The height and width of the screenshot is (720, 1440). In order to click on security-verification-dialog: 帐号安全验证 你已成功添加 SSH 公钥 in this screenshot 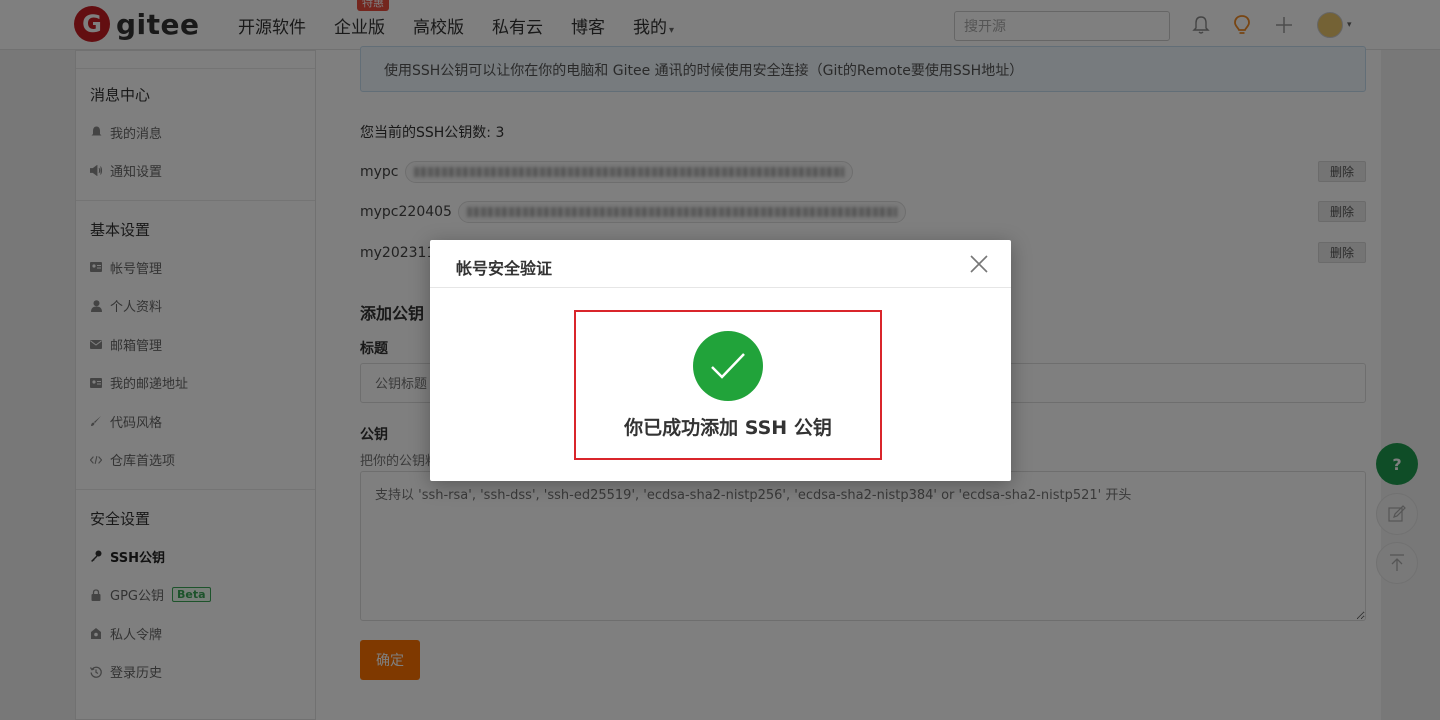, I will do `click(720, 360)`.